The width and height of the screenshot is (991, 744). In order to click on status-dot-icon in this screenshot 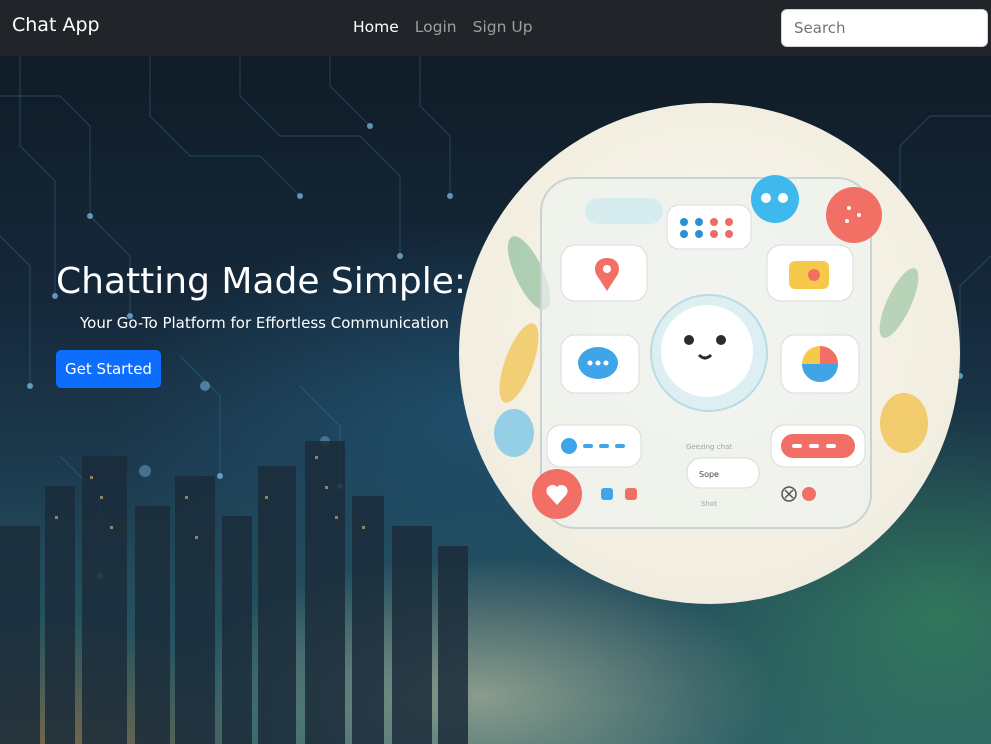, I will do `click(809, 494)`.